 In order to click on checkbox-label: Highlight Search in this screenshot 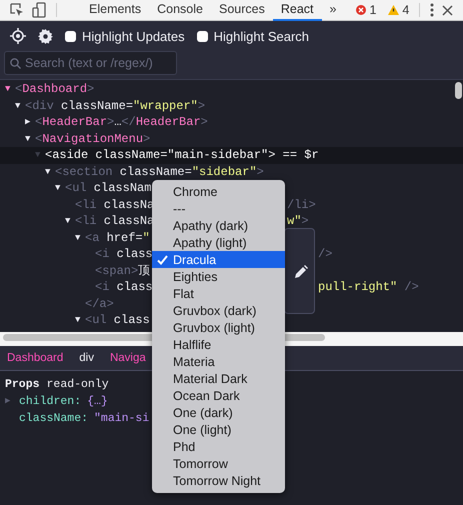, I will do `click(262, 36)`.